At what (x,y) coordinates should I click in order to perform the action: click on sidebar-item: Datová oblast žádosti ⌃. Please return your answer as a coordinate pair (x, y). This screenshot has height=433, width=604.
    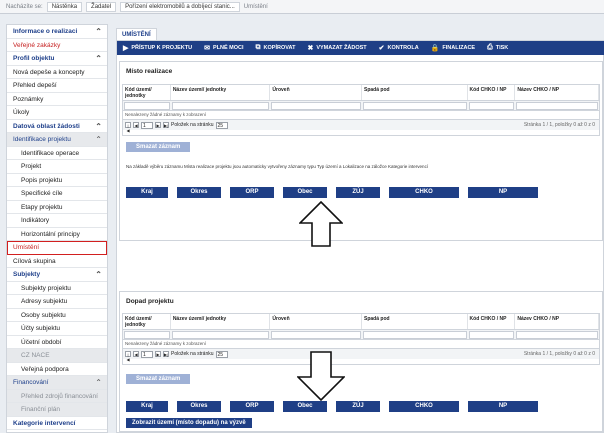
    Looking at the image, I should click on (57, 127).